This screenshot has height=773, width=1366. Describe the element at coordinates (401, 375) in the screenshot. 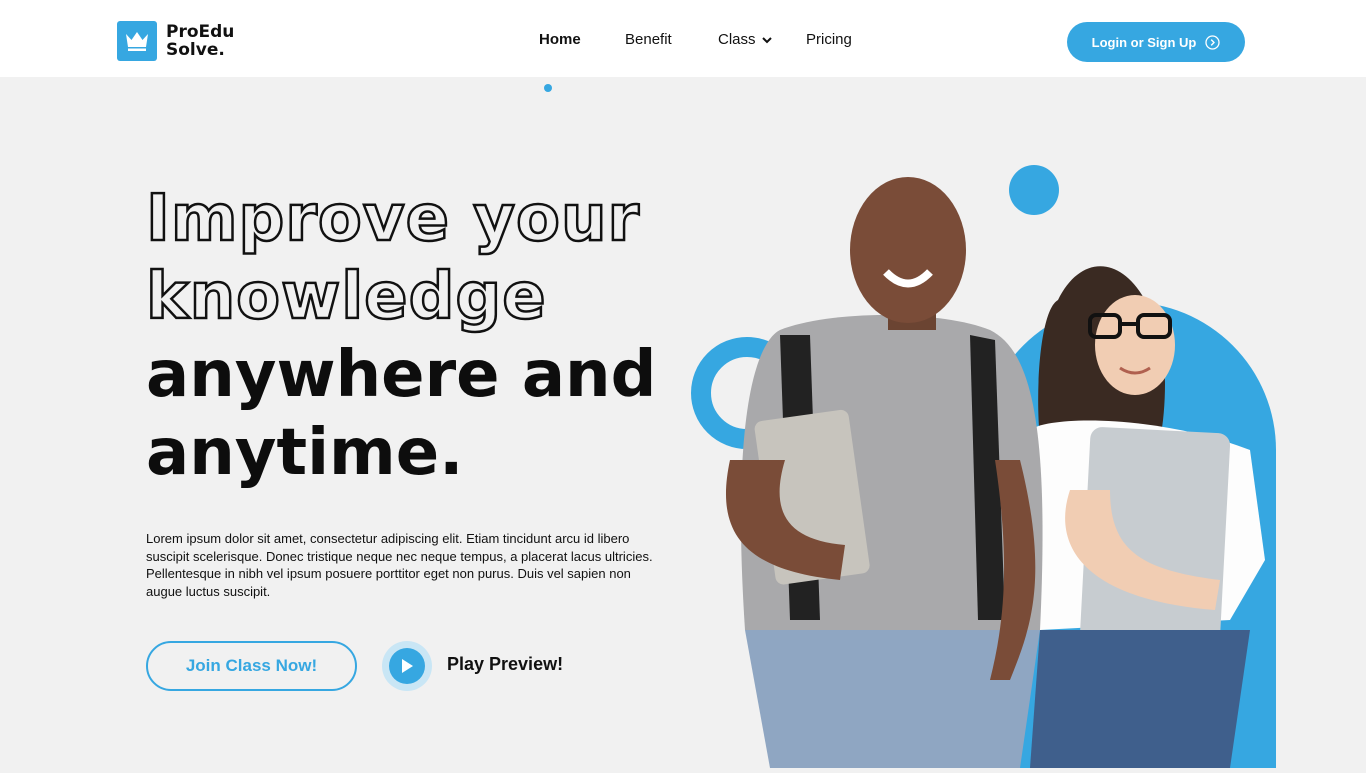

I see `hero-headline-solid-1: anywhere and` at that location.